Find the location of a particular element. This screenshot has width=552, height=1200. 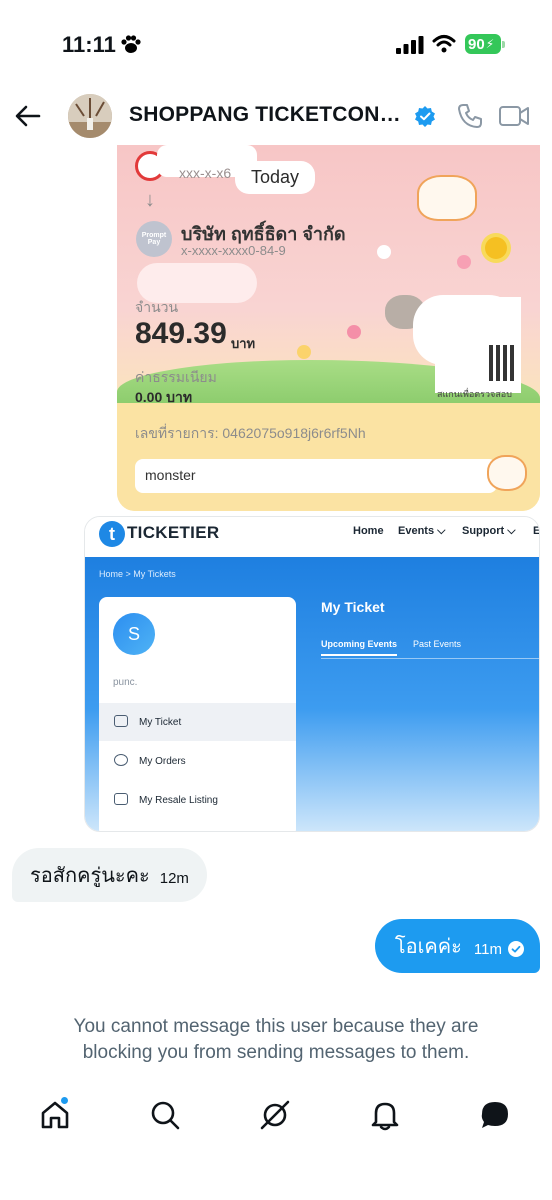

memo-text: monster is located at coordinates (170, 475).